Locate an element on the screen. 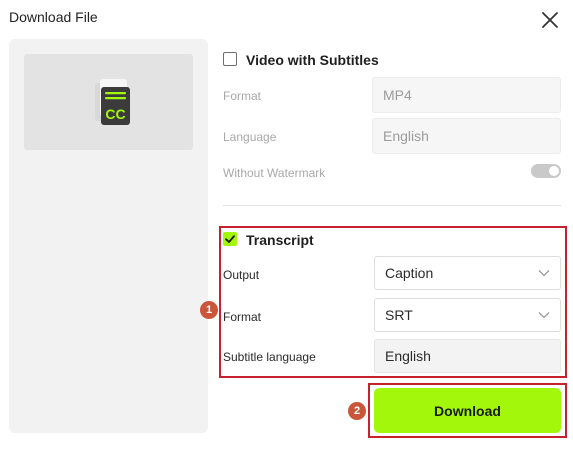  file-thumbnail: CC is located at coordinates (108, 102).